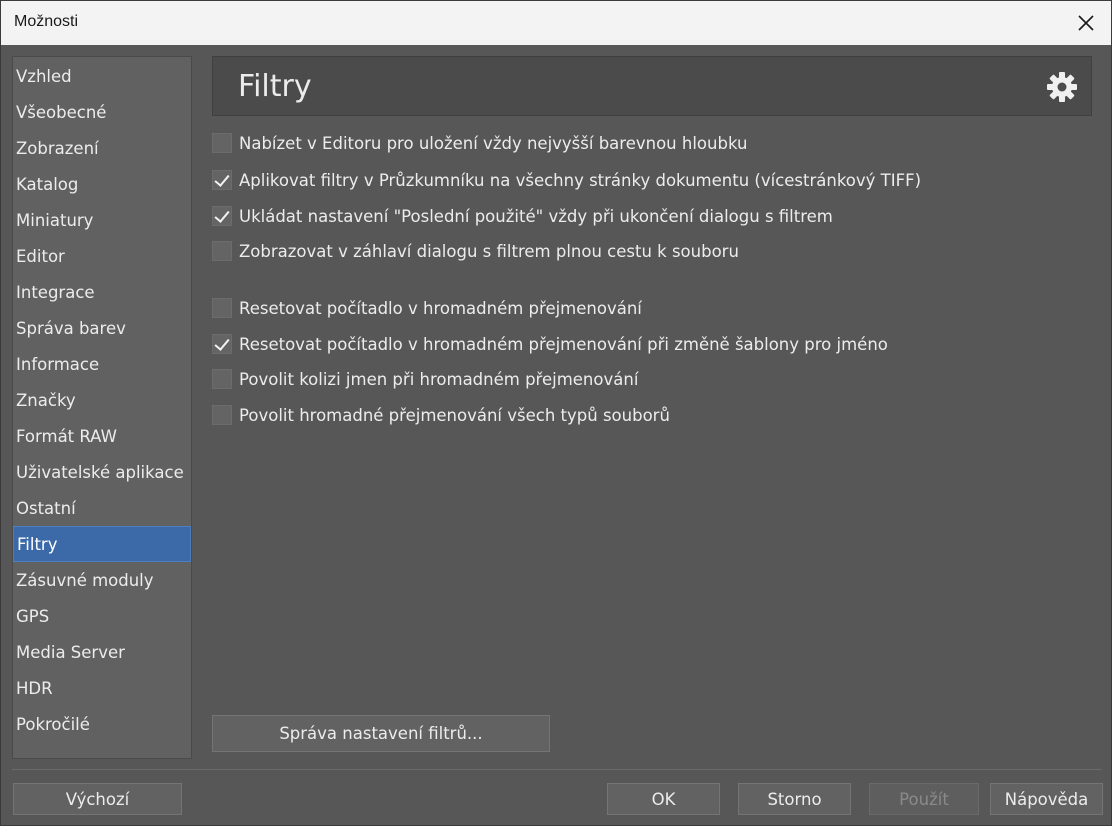 The width and height of the screenshot is (1112, 826). Describe the element at coordinates (53, 724) in the screenshot. I see `sidebar-item-label: Pokročilé` at that location.